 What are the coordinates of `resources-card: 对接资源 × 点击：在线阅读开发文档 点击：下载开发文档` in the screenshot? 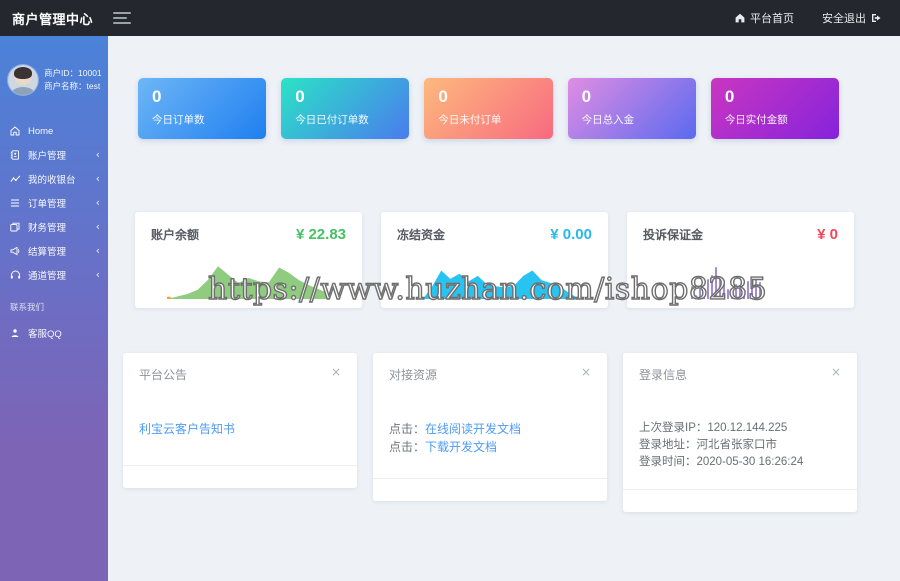 It's located at (490, 427).